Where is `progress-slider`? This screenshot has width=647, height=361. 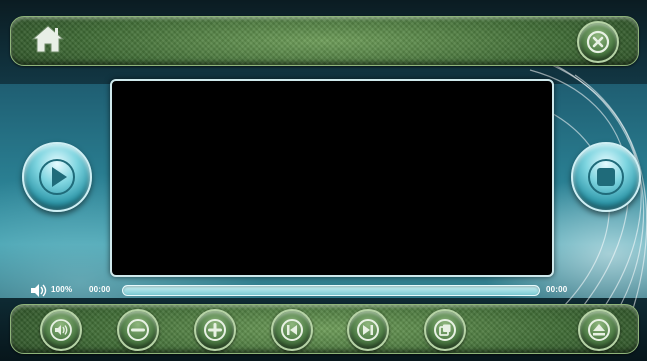 progress-slider is located at coordinates (331, 290).